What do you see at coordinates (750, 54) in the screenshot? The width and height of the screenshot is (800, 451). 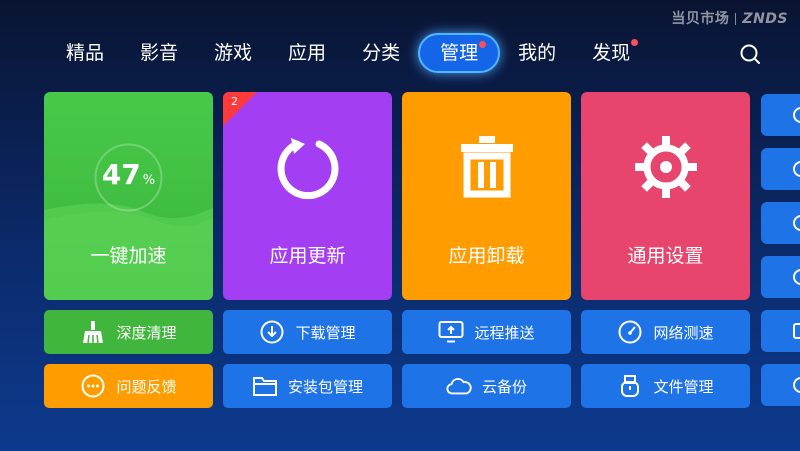 I see `search-icon` at bounding box center [750, 54].